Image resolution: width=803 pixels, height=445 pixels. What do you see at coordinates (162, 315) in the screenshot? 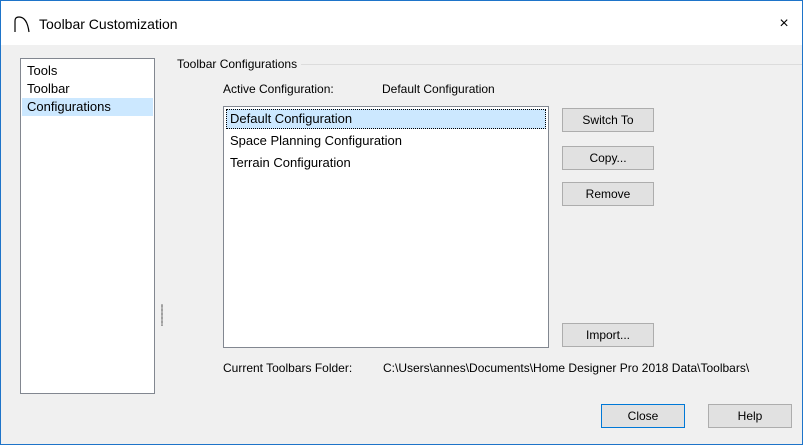
I see `splitter-handle` at bounding box center [162, 315].